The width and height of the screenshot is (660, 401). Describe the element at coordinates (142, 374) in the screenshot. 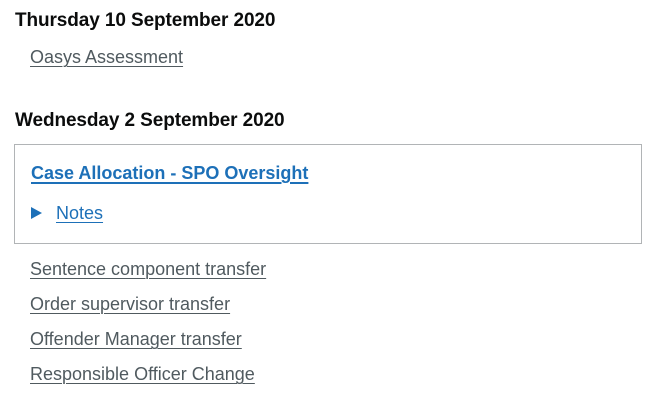

I see `responsible-officer-change-link: Responsible Officer Change` at that location.